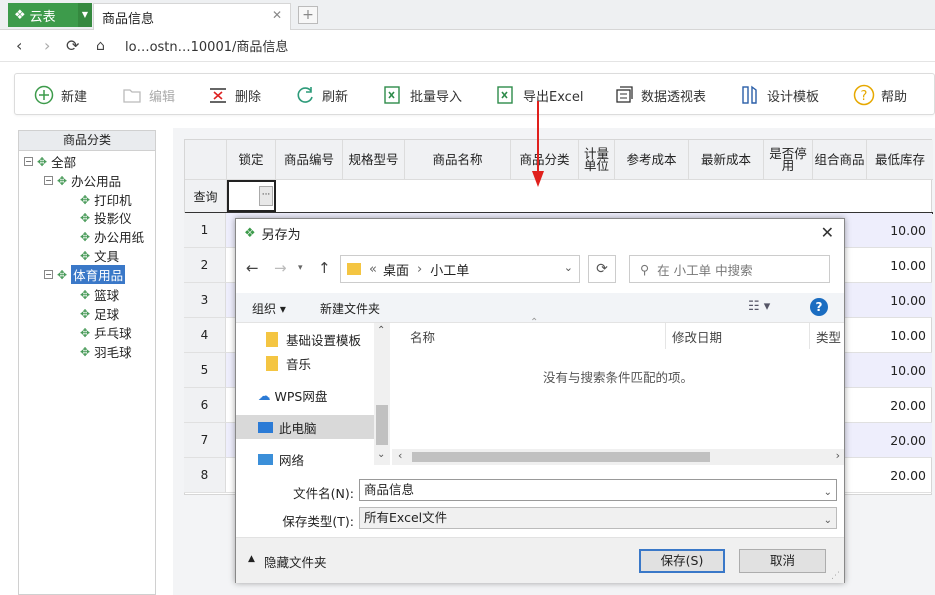 This screenshot has height=595, width=935. Describe the element at coordinates (374, 160) in the screenshot. I see `col-header: 规格型号` at that location.